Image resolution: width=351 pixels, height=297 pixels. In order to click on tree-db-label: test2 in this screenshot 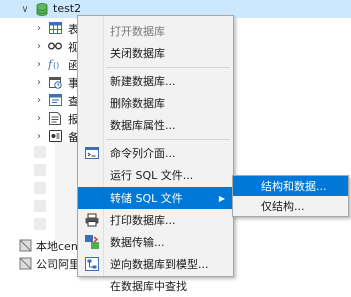, I will do `click(67, 8)`.